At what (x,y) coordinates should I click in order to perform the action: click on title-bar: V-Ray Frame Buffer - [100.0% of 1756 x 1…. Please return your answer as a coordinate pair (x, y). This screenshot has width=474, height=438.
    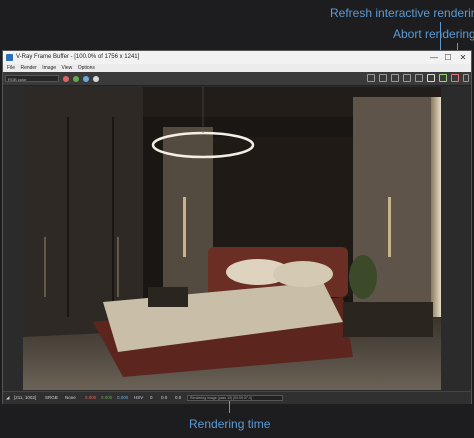
    Looking at the image, I should click on (237, 57).